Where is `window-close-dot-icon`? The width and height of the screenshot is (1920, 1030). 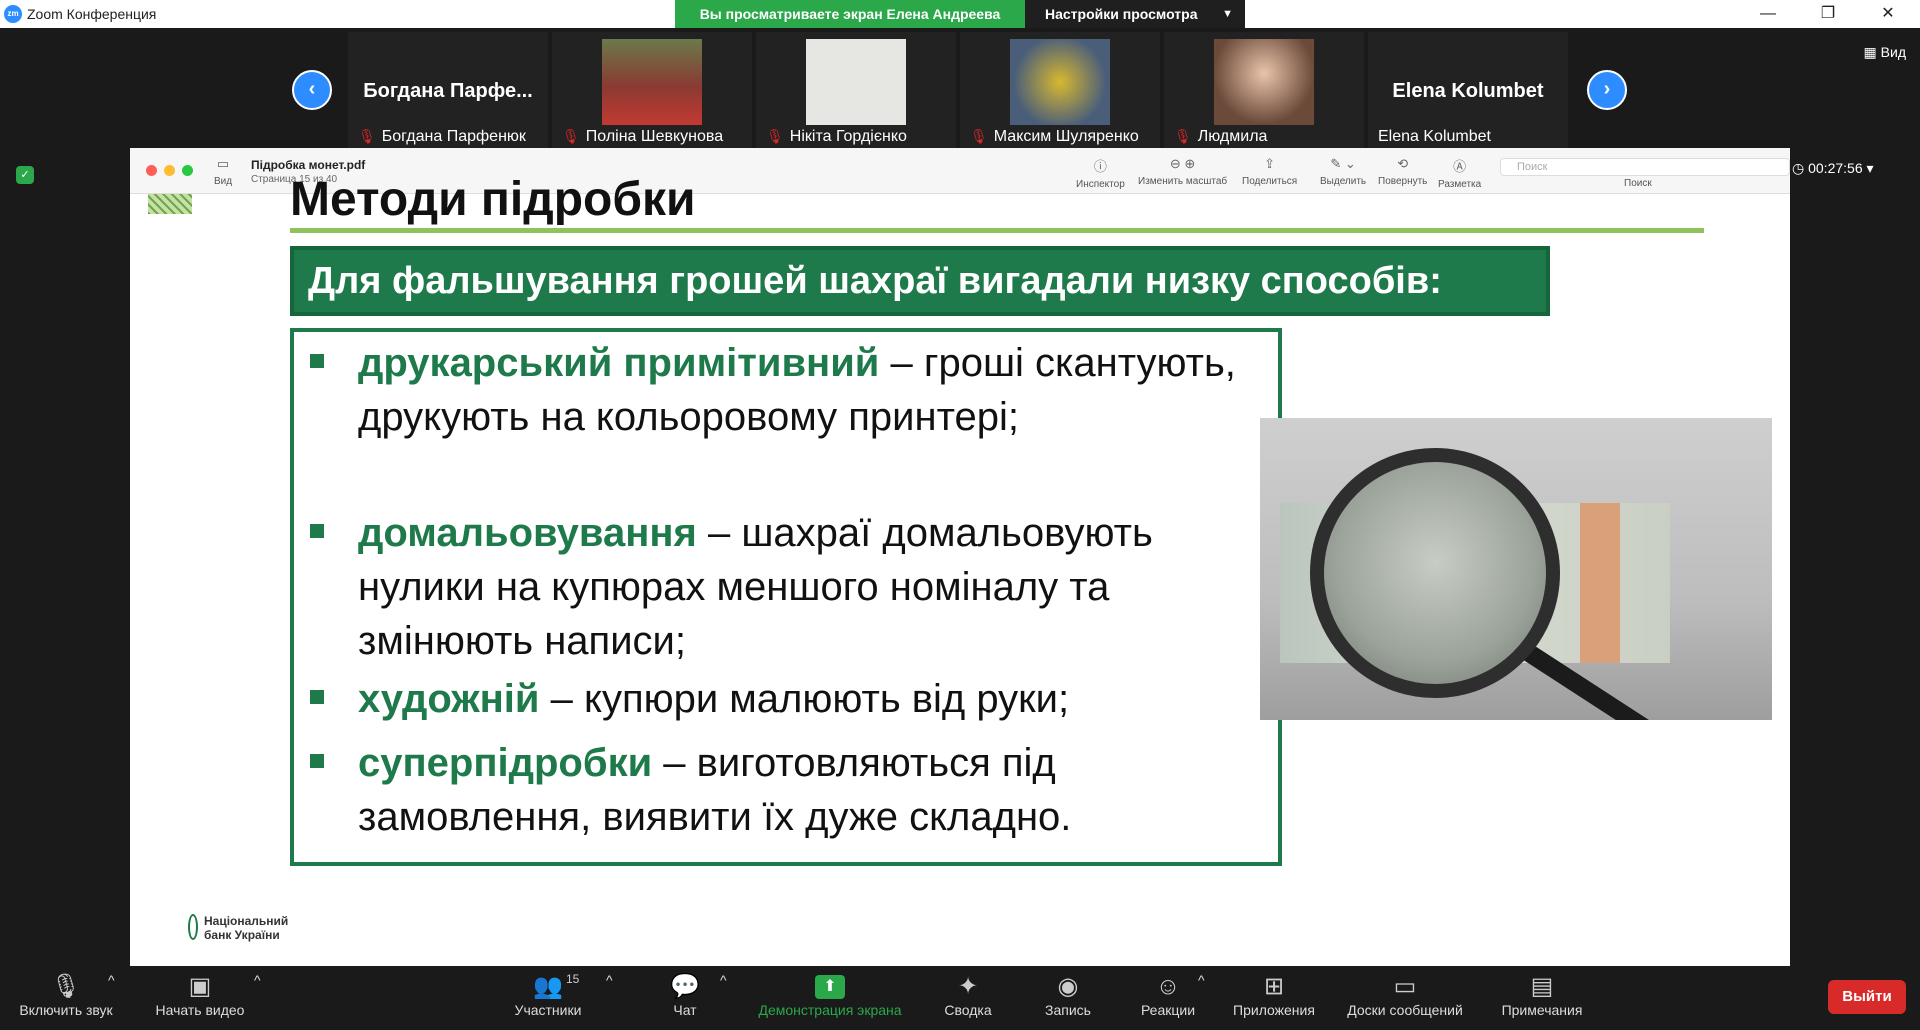
window-close-dot-icon is located at coordinates (151, 170).